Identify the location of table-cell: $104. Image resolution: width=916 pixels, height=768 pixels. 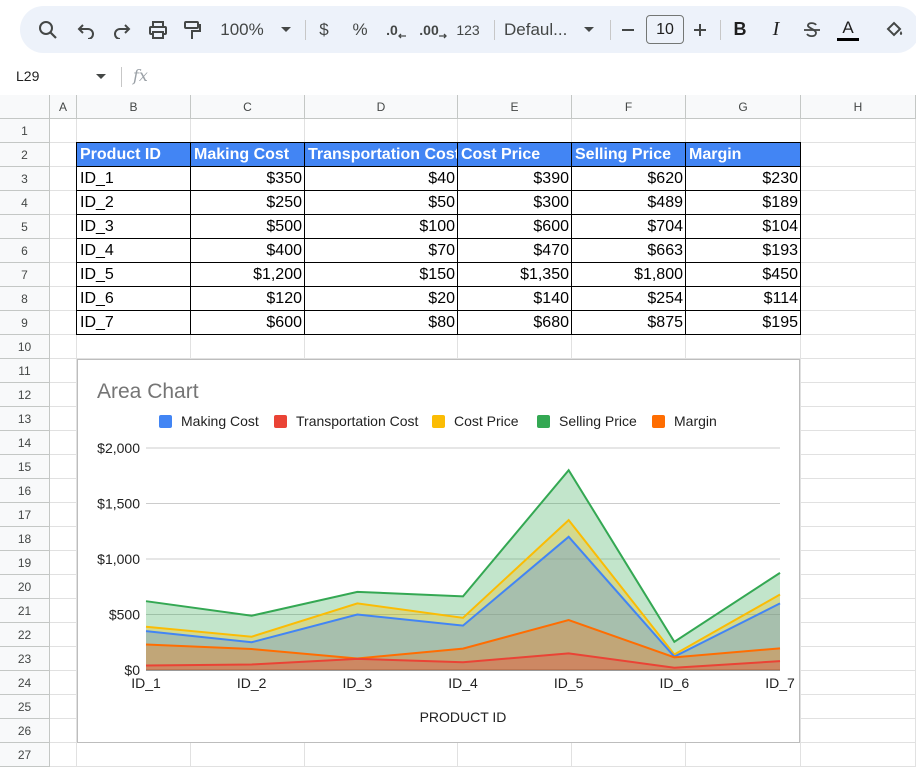
(743, 227).